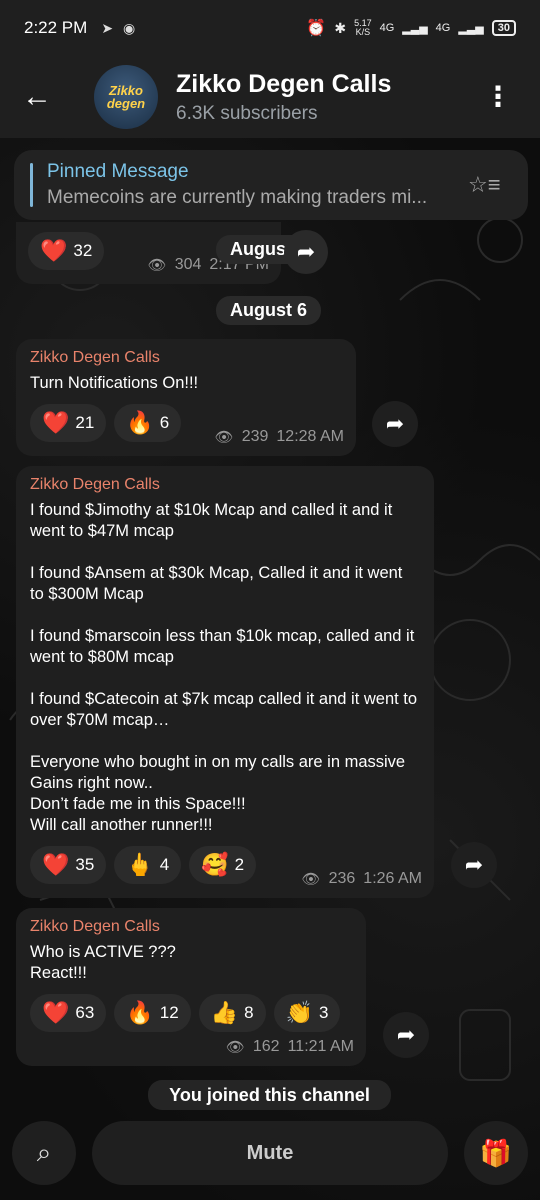 Image resolution: width=540 pixels, height=1200 pixels. I want to click on reaction-chip: 👍 8, so click(232, 1013).